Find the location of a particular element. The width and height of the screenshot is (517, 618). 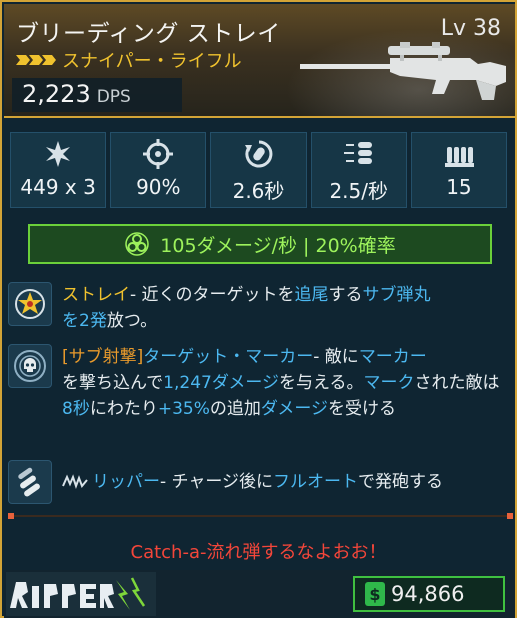

perk-keyword: +35% is located at coordinates (183, 409).